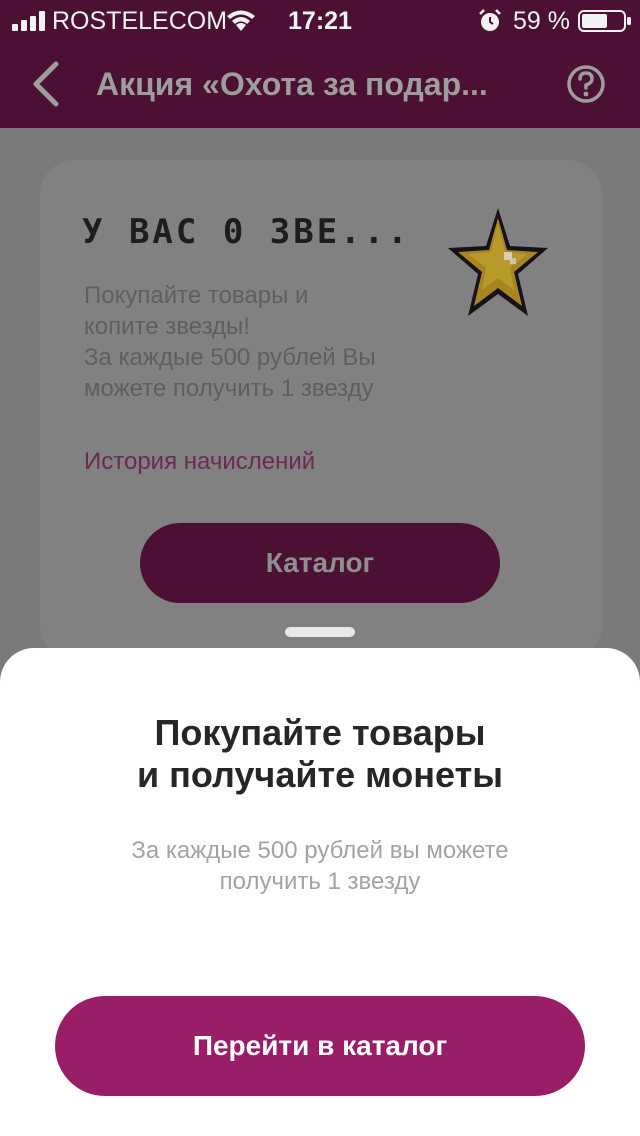  I want to click on status-bar: ROSTELECOM 17:21 59 %, so click(320, 20).